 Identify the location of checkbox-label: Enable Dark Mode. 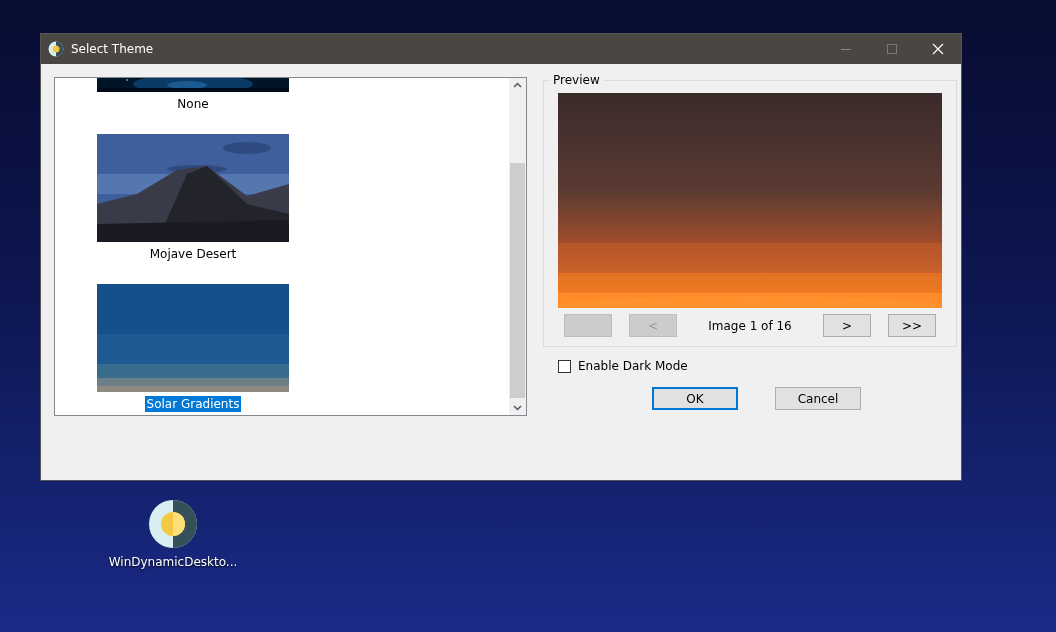
(633, 366).